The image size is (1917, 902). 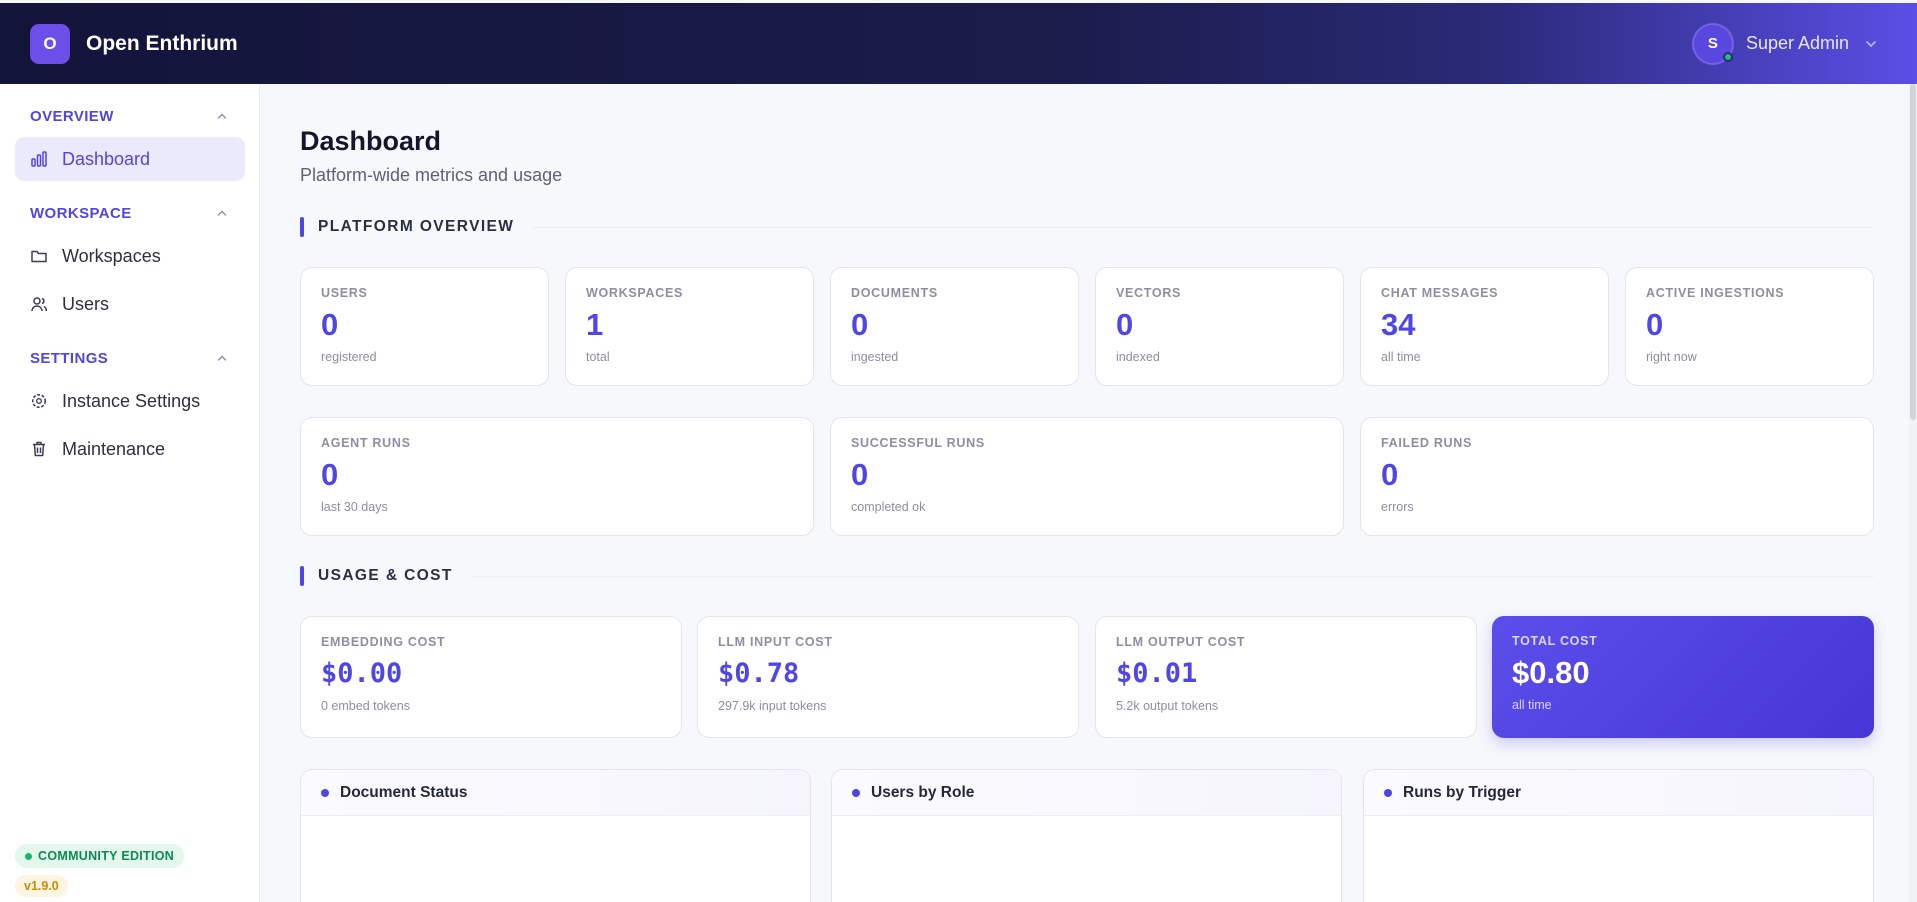 I want to click on stat-value: 1, so click(x=595, y=324).